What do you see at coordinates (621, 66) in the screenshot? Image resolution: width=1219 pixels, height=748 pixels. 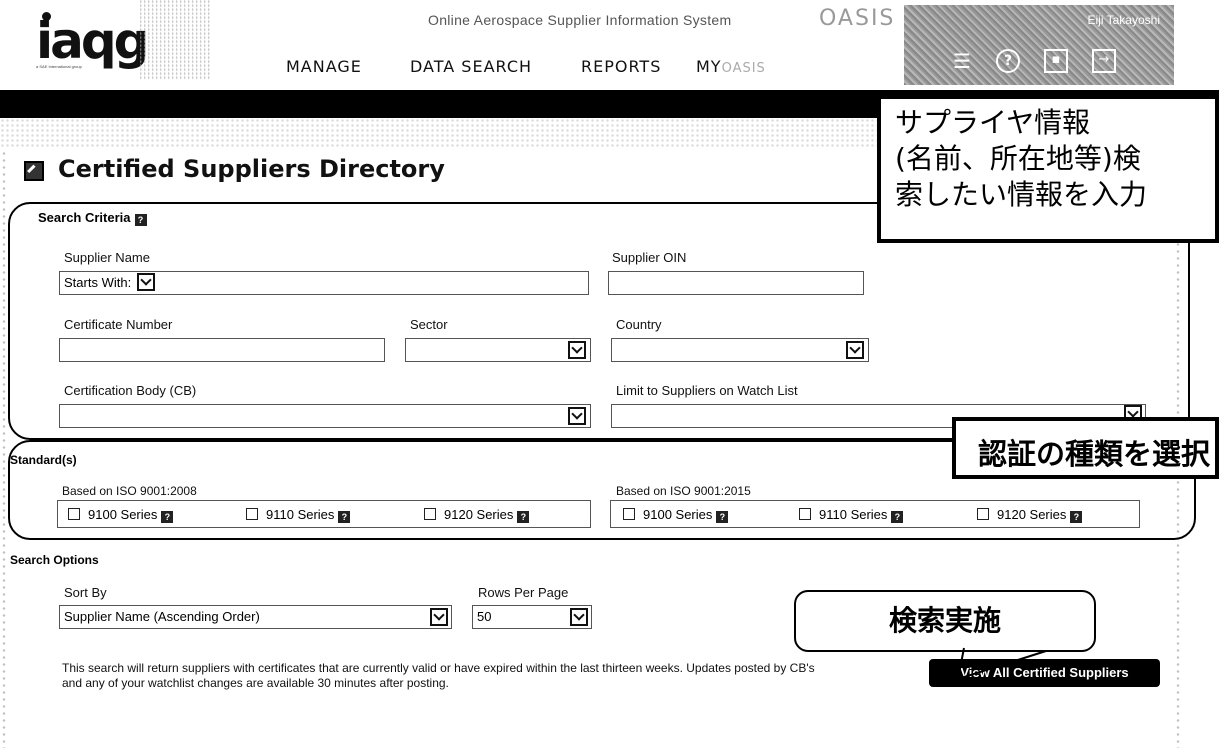 I see `nav-reports: REPORTS` at bounding box center [621, 66].